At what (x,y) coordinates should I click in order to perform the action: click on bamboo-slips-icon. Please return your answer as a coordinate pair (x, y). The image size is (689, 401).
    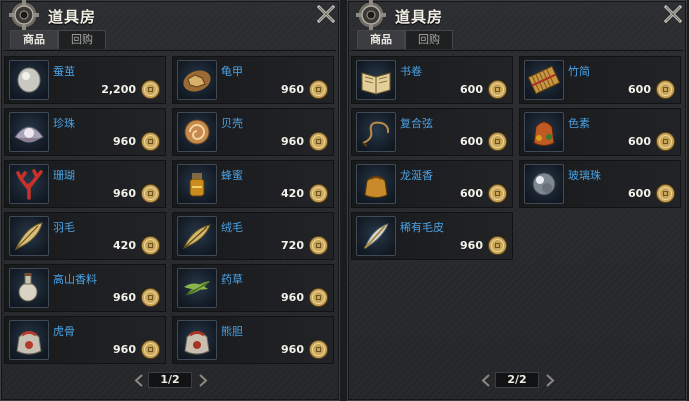
    Looking at the image, I should click on (544, 80).